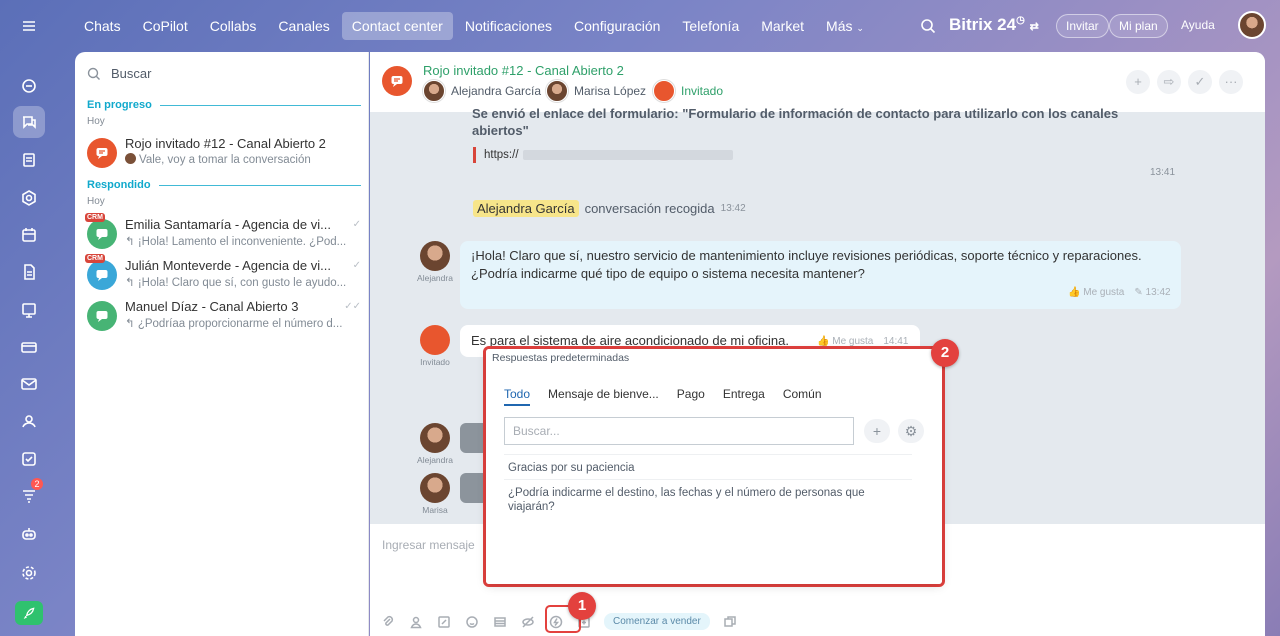 This screenshot has width=1280, height=636. Describe the element at coordinates (657, 621) in the screenshot. I see `start-selling-button: Comenzar a vender` at that location.